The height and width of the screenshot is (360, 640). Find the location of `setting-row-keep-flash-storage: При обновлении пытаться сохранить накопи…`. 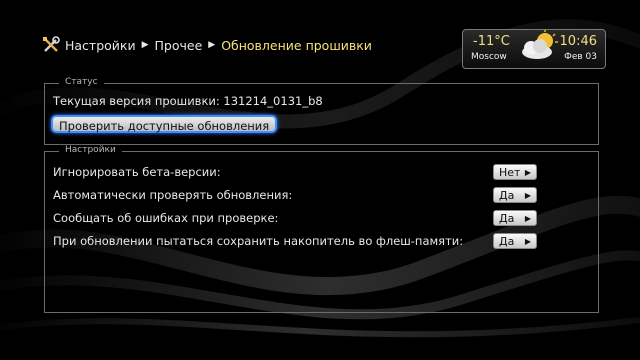

setting-row-keep-flash-storage: При обновлении пытаться сохранить накопи… is located at coordinates (295, 242).